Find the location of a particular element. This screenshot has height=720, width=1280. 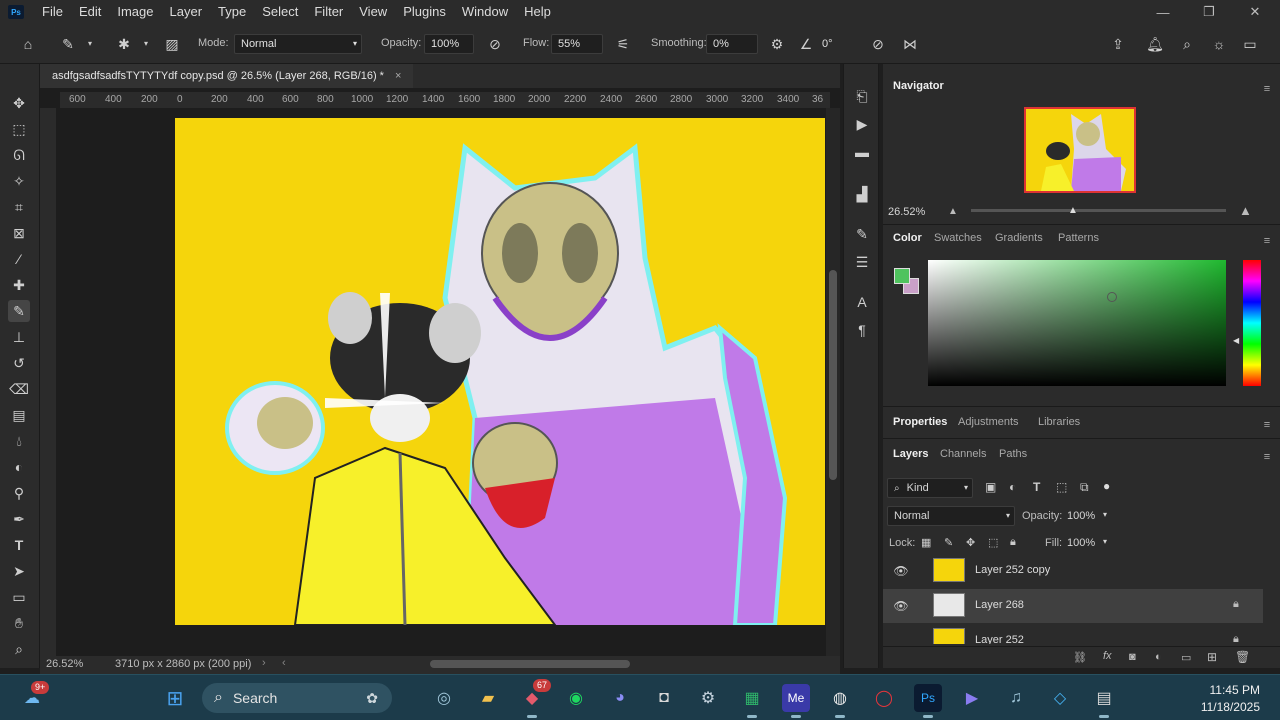

histogram-icon: ▟ is located at coordinates (862, 194).